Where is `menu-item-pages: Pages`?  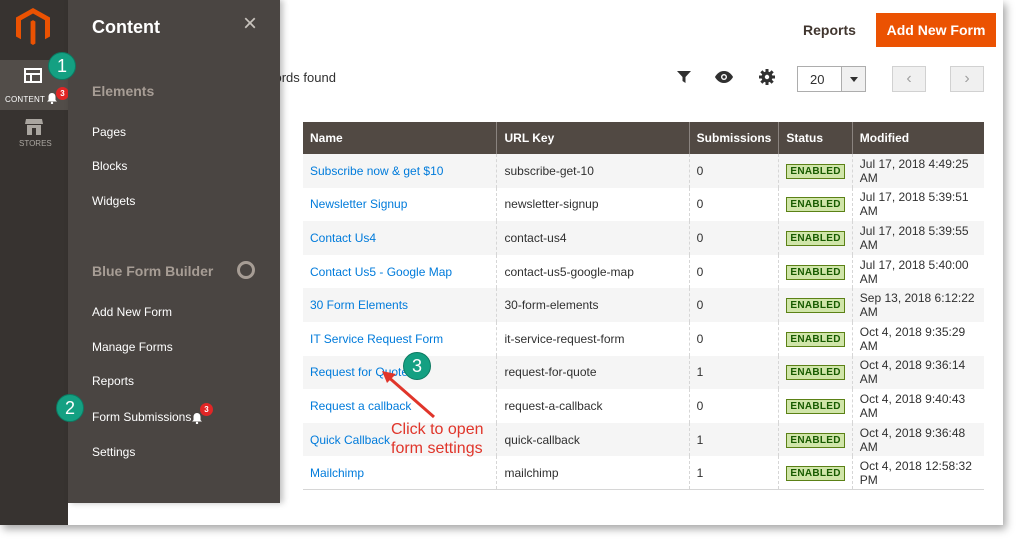 menu-item-pages: Pages is located at coordinates (109, 132).